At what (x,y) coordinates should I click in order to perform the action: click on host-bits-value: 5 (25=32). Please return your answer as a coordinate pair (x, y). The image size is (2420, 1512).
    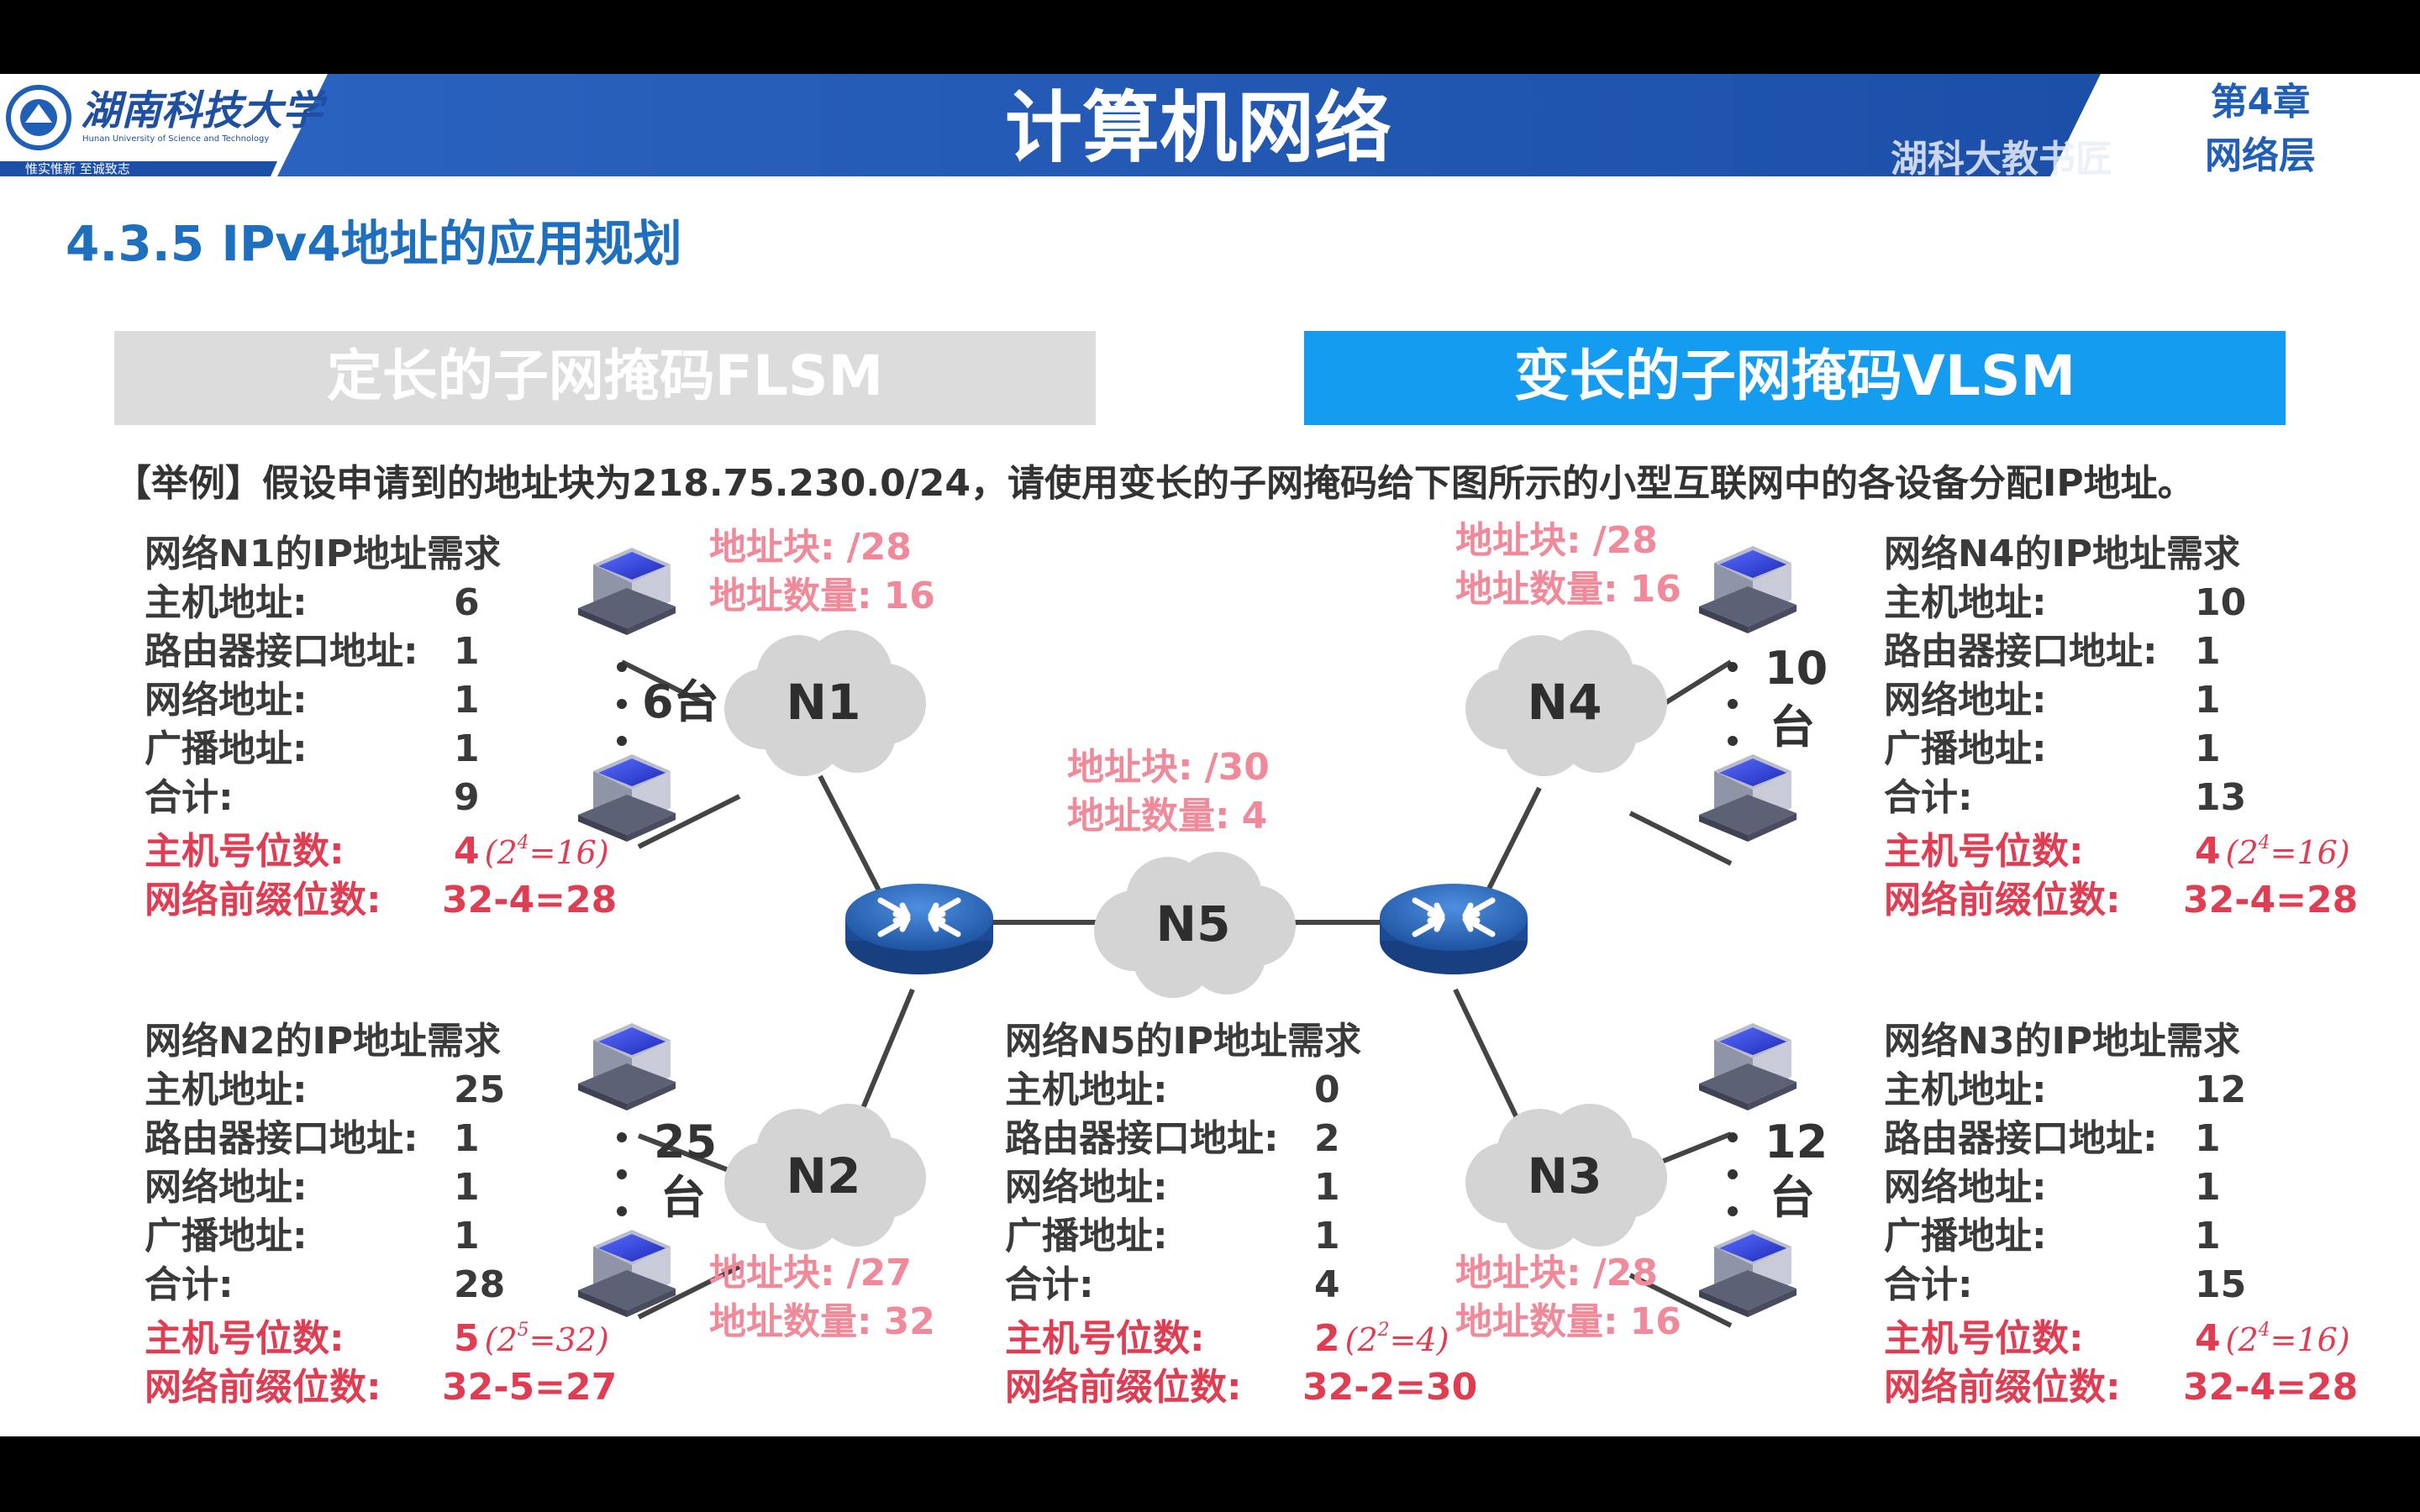
    Looking at the image, I should click on (531, 1338).